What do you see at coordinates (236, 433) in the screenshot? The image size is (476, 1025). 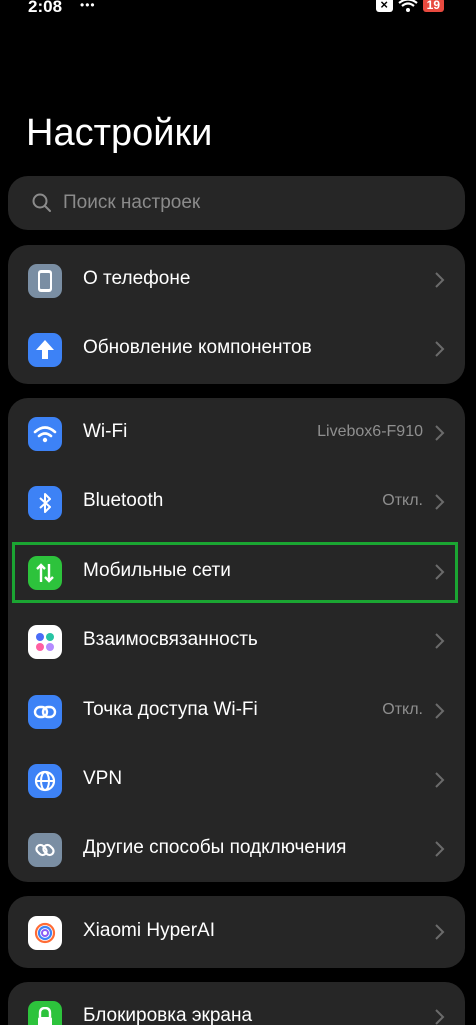 I see `settings-row-wifi: Wi-Fi Livebox6-F910` at bounding box center [236, 433].